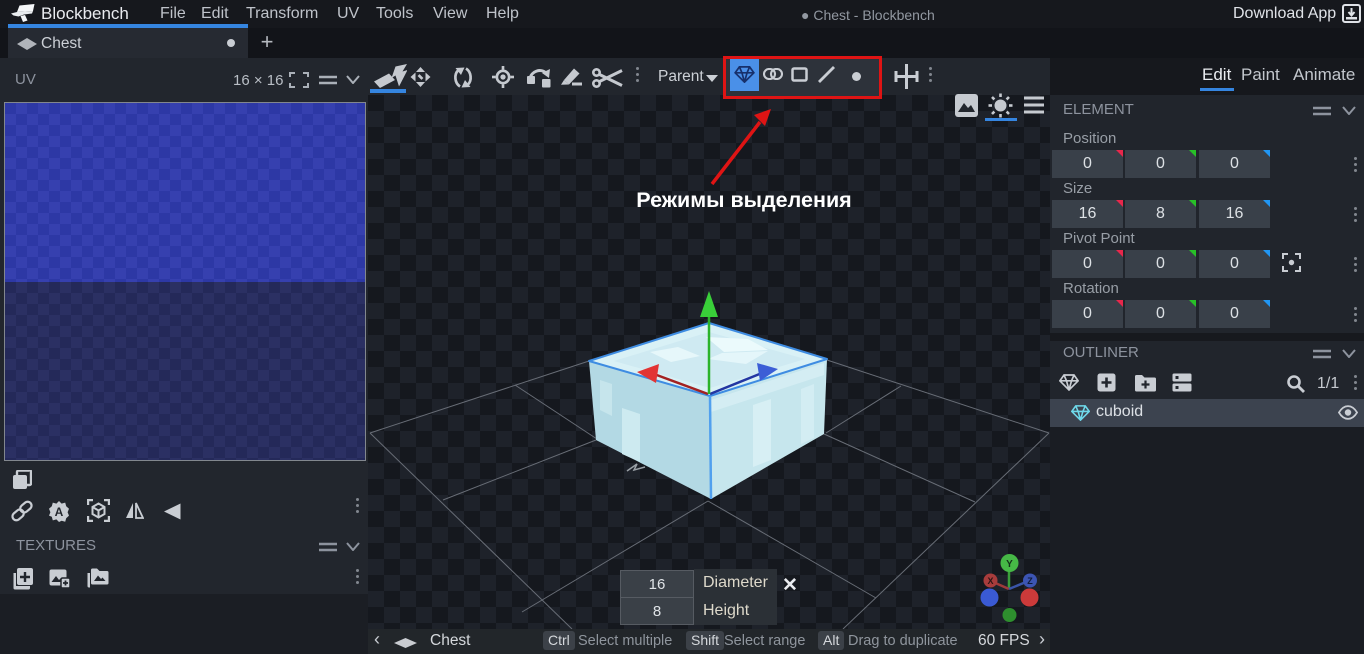  I want to click on svg-text: X, so click(990, 581).